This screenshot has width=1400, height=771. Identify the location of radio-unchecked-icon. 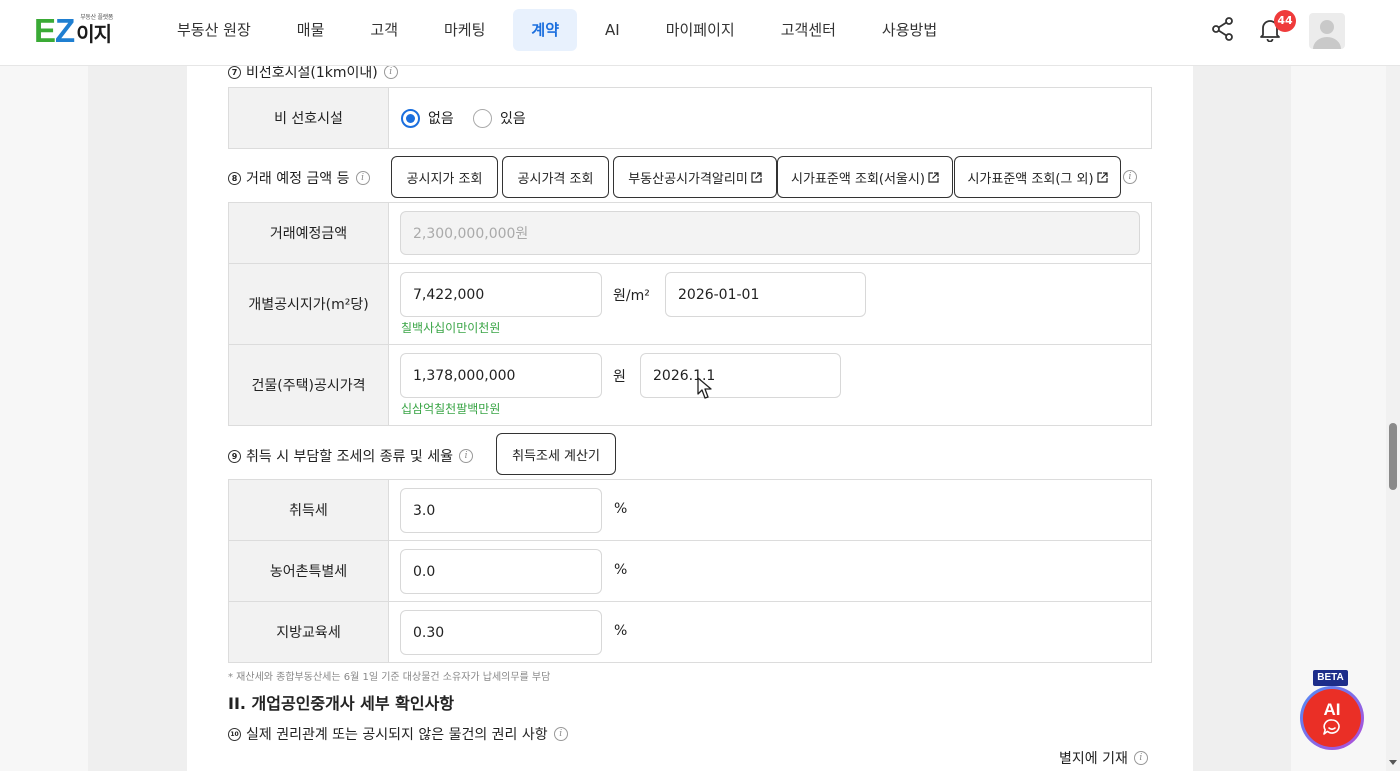
(482, 118).